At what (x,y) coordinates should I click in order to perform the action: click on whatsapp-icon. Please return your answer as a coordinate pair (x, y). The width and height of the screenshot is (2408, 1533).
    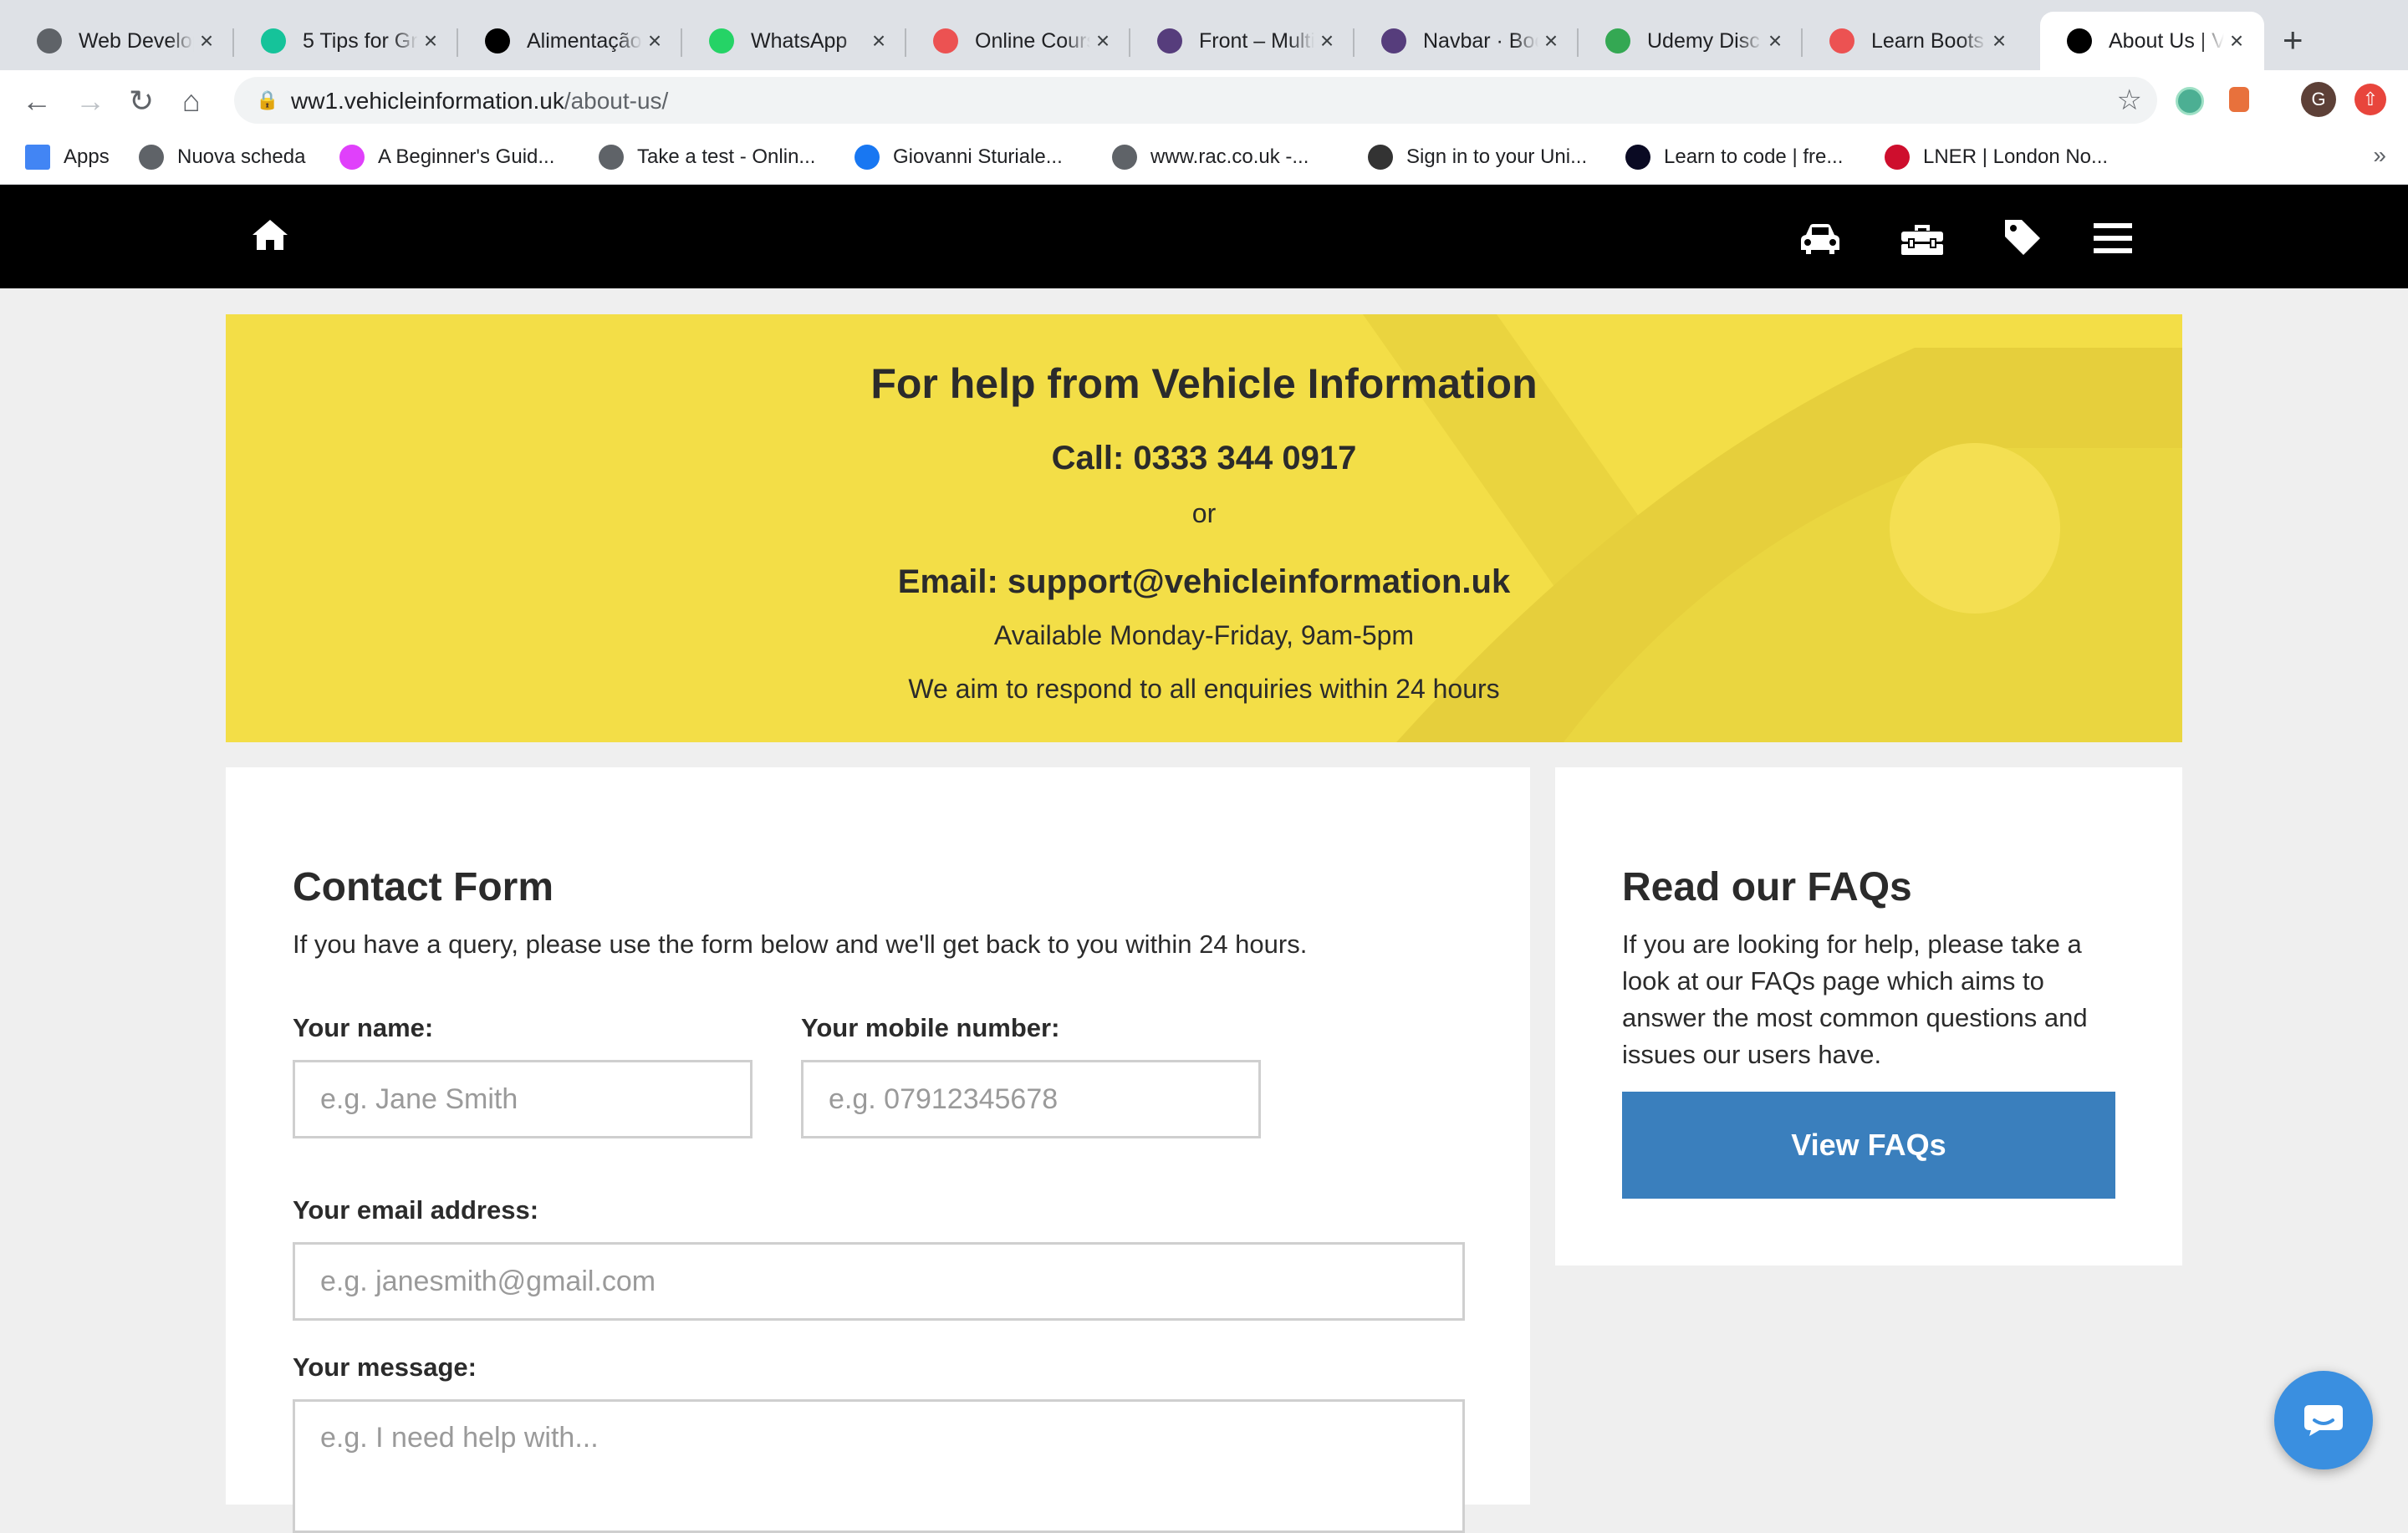
    Looking at the image, I should click on (721, 40).